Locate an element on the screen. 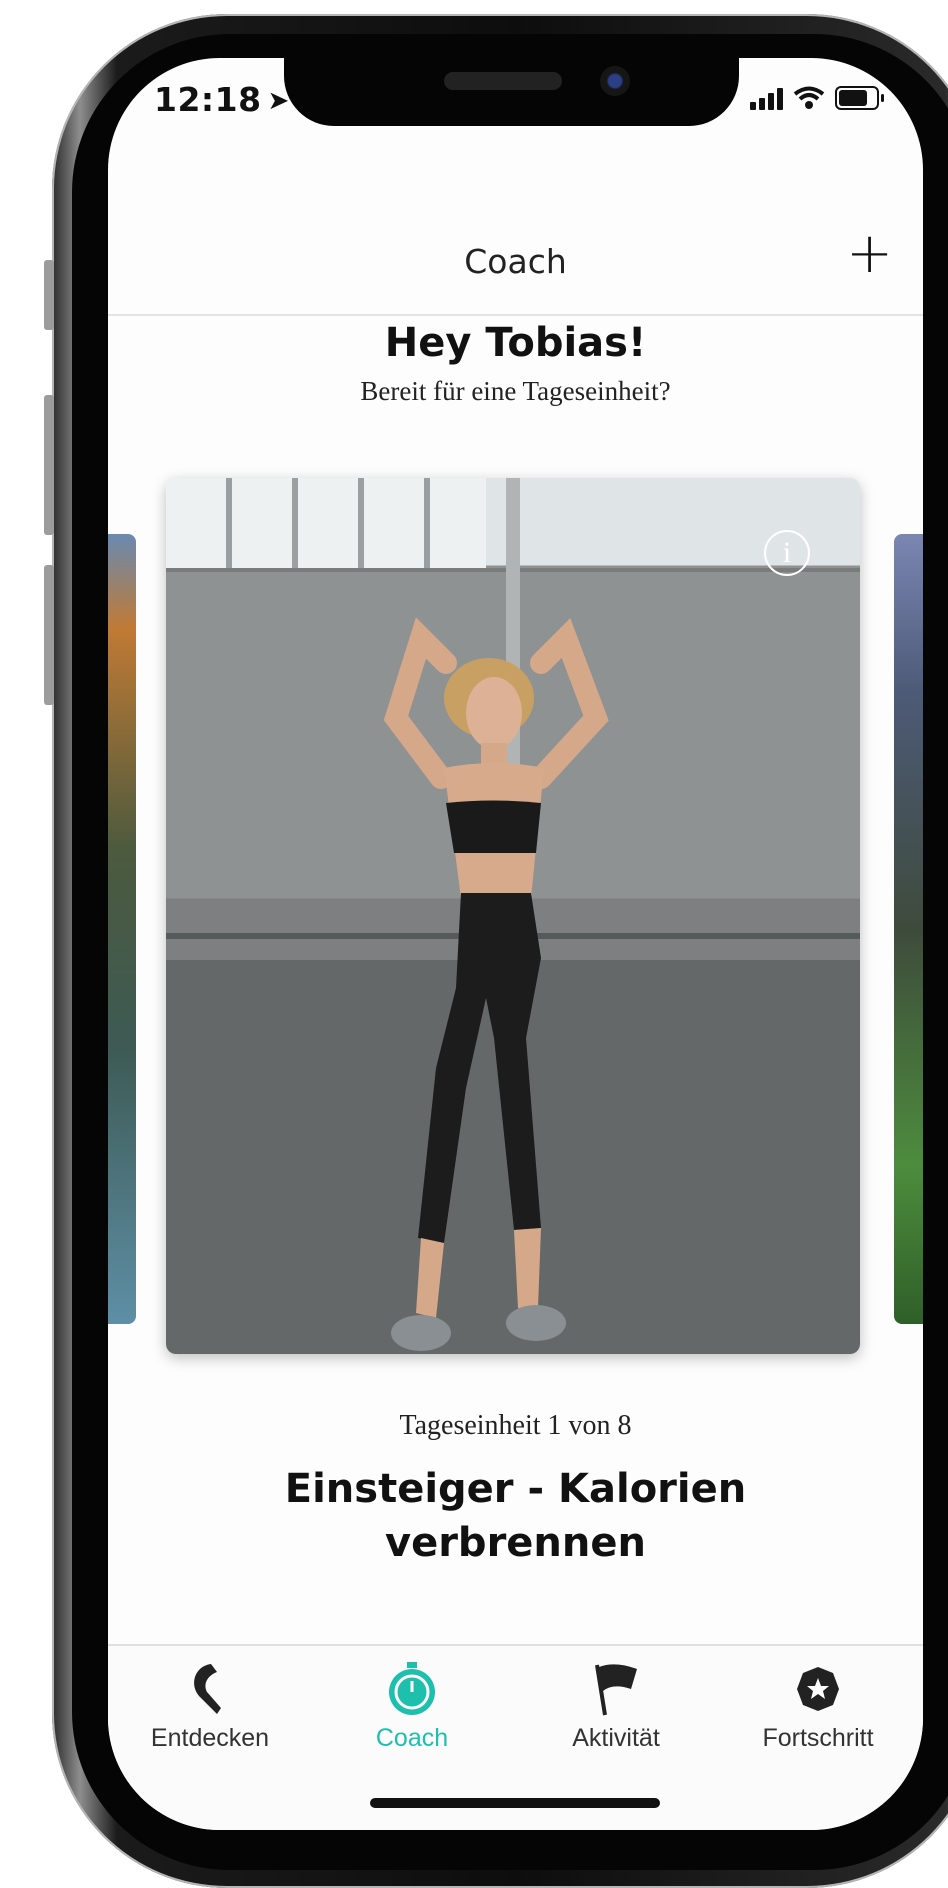 The width and height of the screenshot is (948, 1888). tab-label-aktivitaet: Aktivität is located at coordinates (616, 1738).